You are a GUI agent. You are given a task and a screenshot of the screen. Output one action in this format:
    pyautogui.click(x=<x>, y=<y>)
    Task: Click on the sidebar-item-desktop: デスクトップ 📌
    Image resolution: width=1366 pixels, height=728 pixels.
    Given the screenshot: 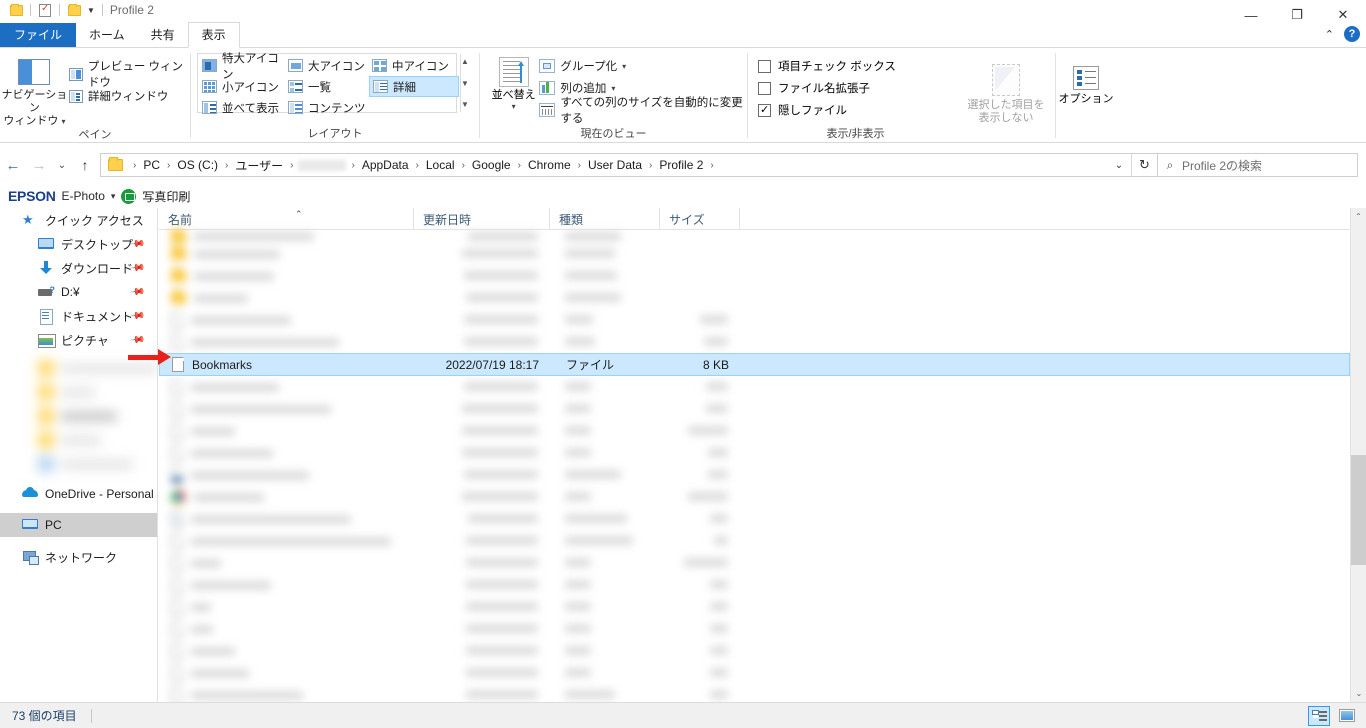 What is the action you would take?
    pyautogui.click(x=78, y=244)
    